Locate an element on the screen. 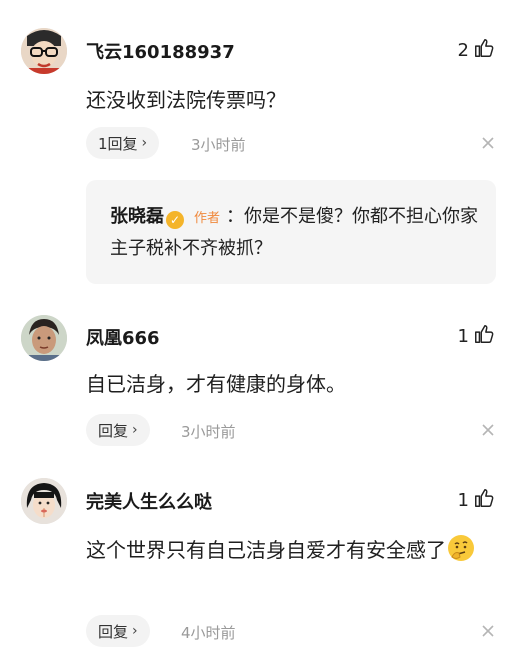 Image resolution: width=519 pixels, height=650 pixels. like-button: 2 is located at coordinates (476, 50).